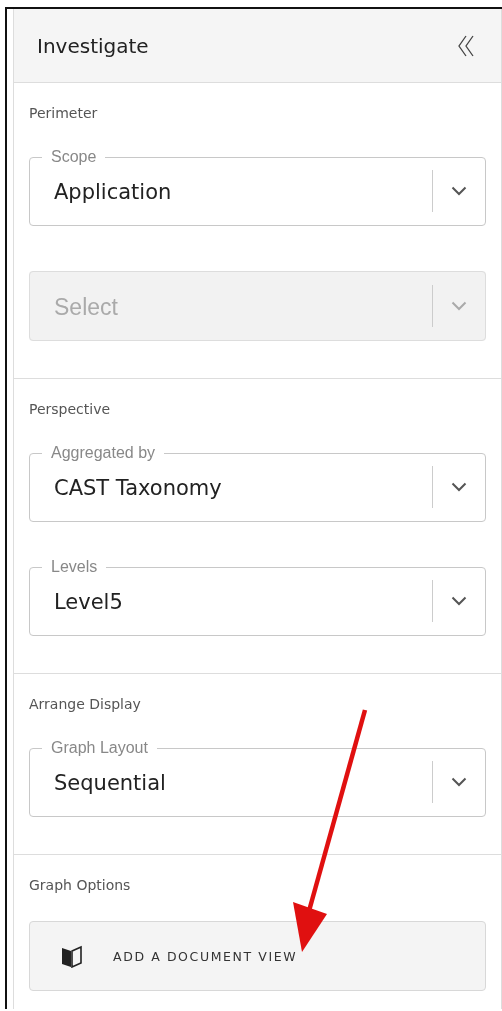 Image resolution: width=502 pixels, height=1011 pixels. I want to click on field-value: Sequential, so click(110, 782).